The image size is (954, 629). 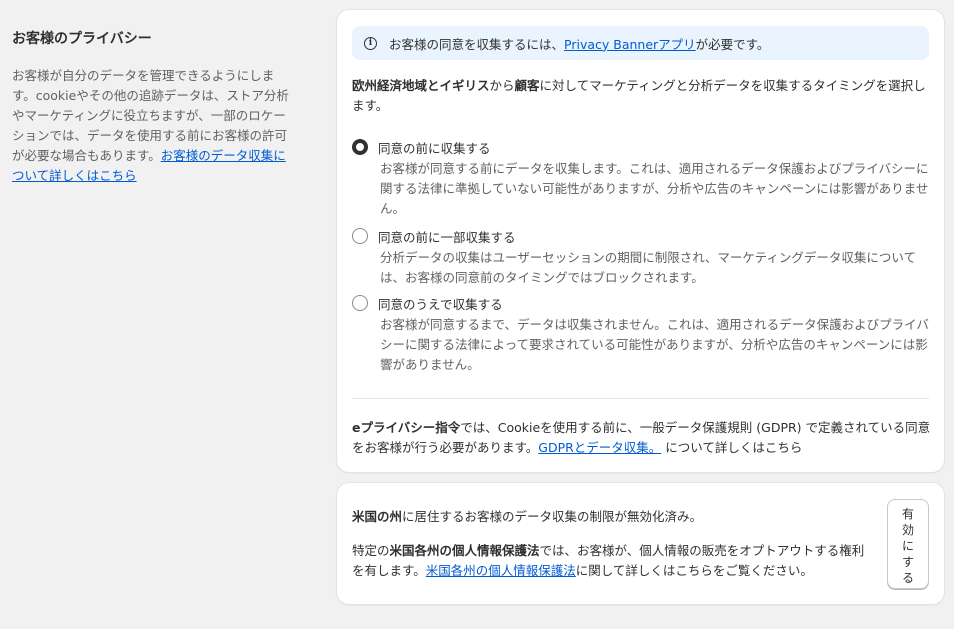 I want to click on info-icon: i, so click(x=370, y=43).